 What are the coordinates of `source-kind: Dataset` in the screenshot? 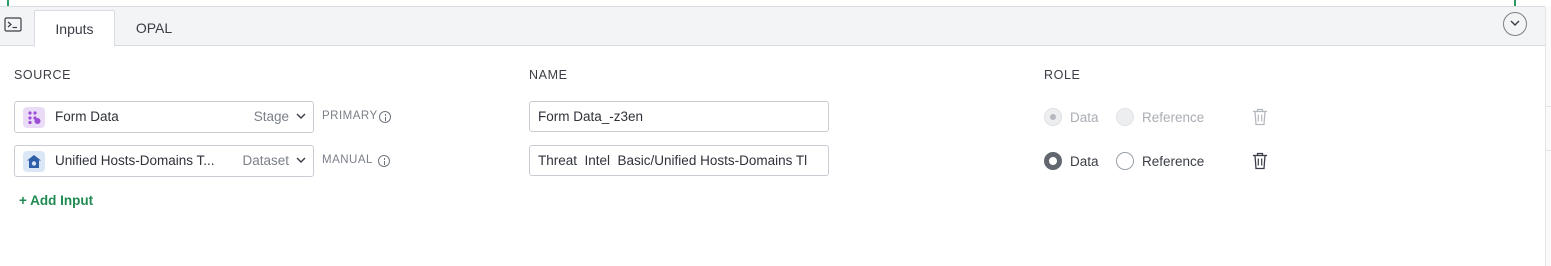 It's located at (265, 160).